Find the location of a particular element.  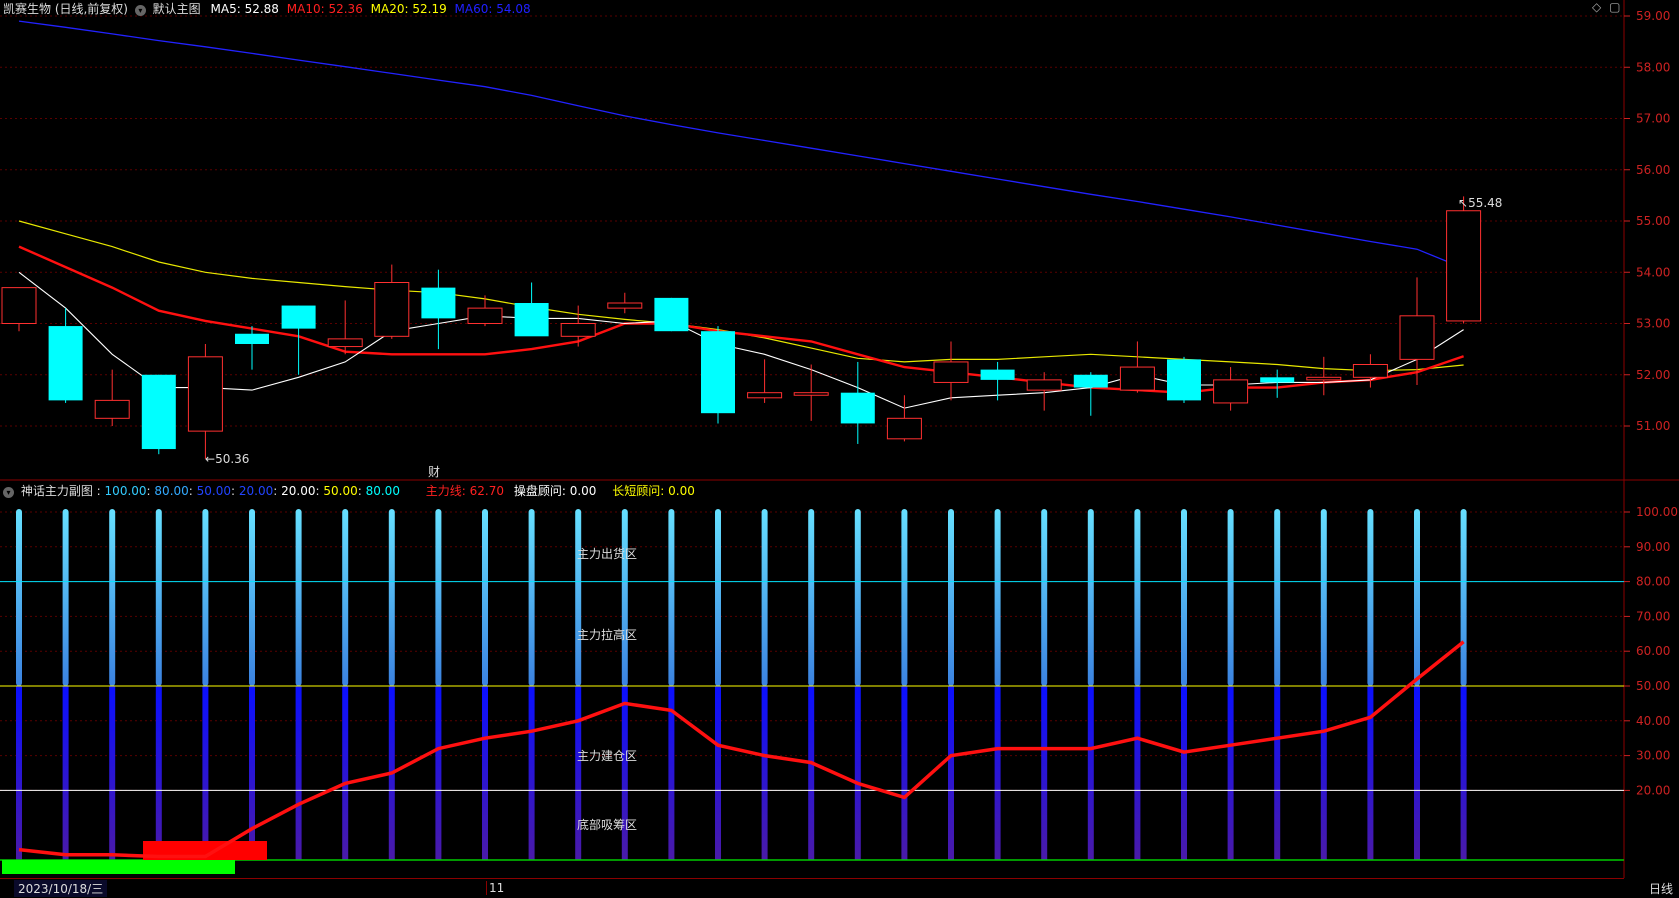

period-label: 日线 is located at coordinates (1661, 888).